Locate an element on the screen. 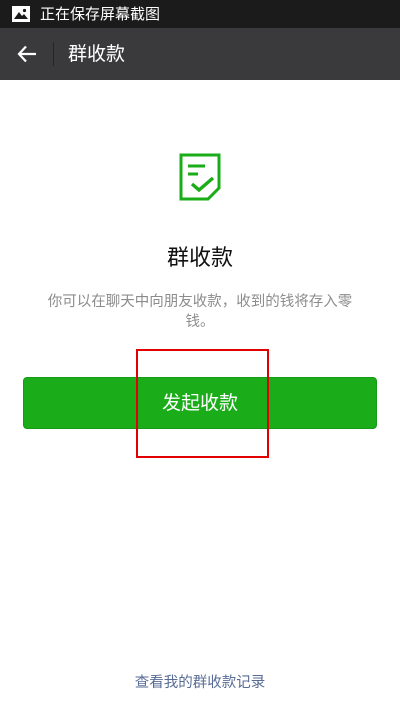  description-text: 你可以在聊天中向朋友收款，收到的钱将存入零钱。 is located at coordinates (200, 312).